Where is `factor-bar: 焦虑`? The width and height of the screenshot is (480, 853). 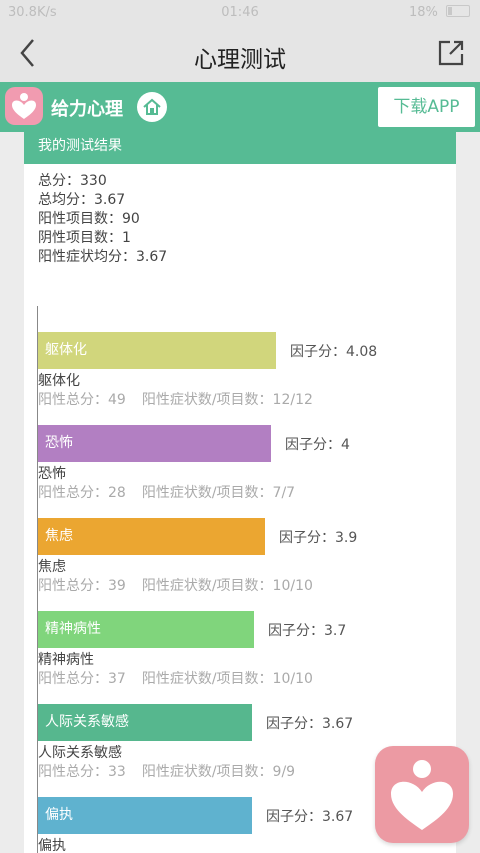
factor-bar: 焦虑 is located at coordinates (151, 536).